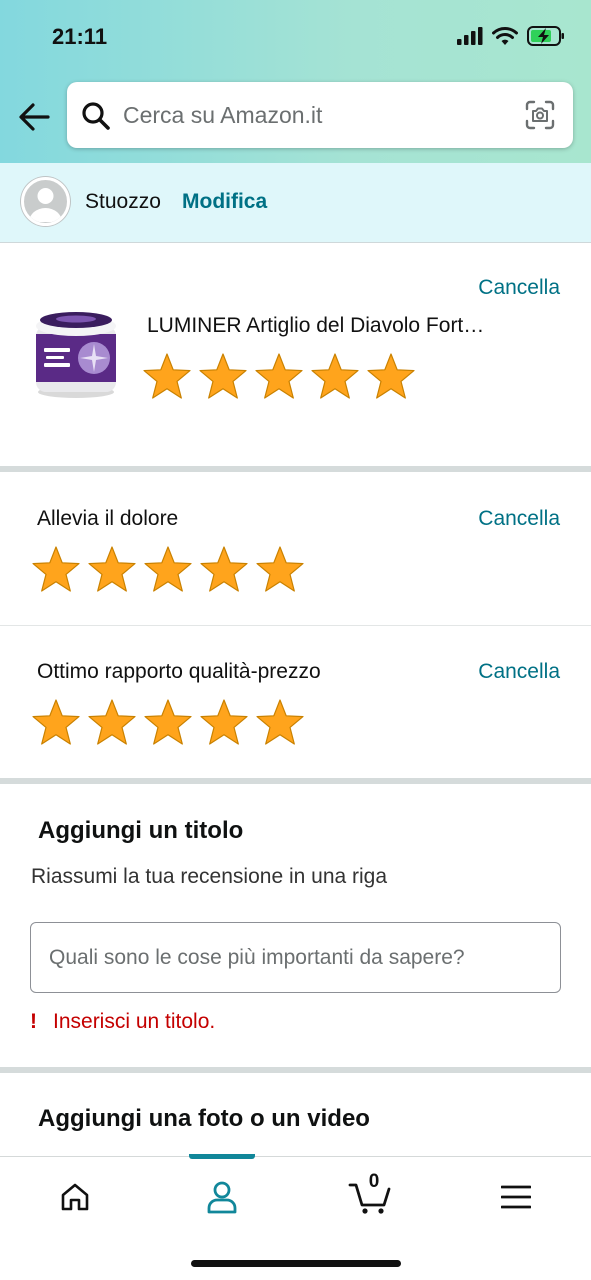  I want to click on search-bar, so click(320, 115).